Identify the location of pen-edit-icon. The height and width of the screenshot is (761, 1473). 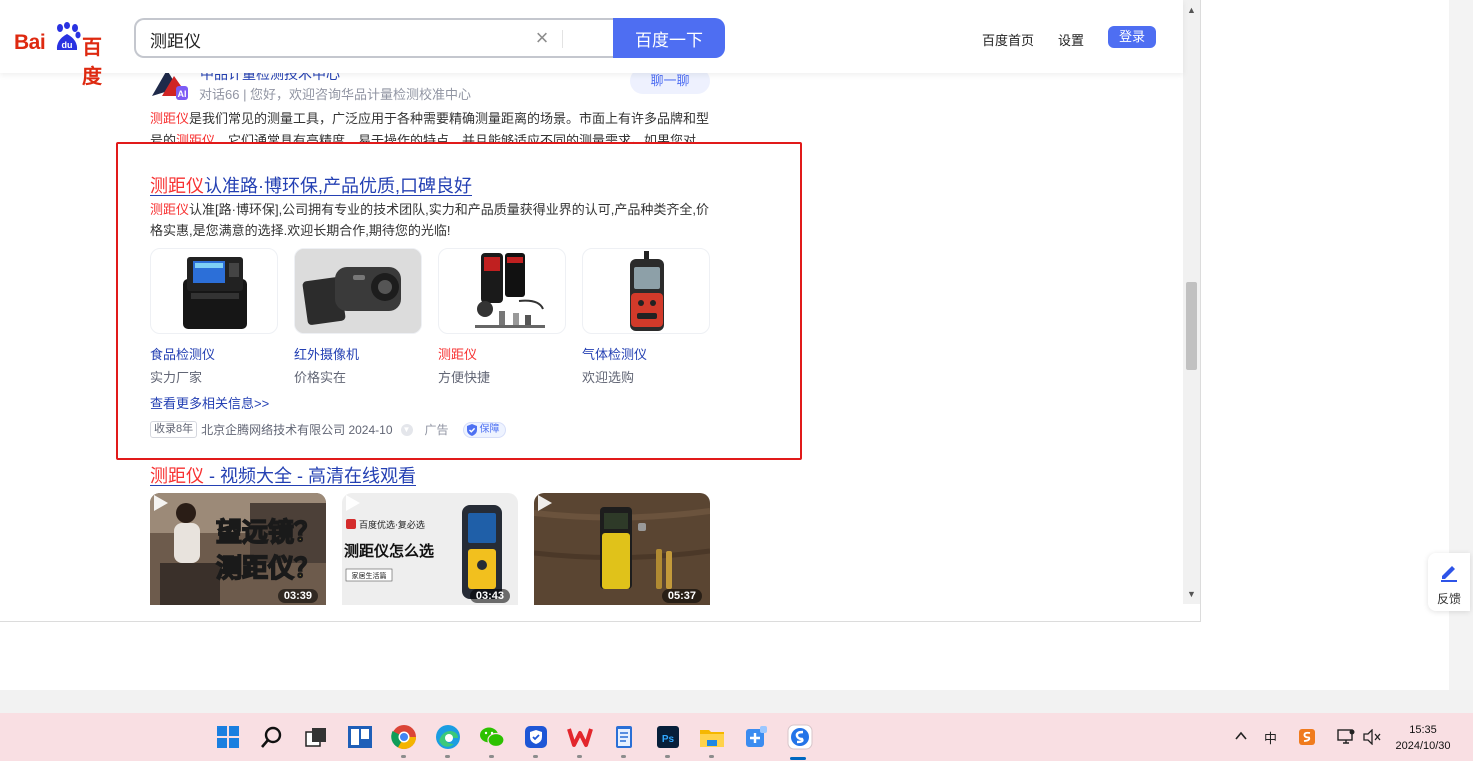
(1449, 574).